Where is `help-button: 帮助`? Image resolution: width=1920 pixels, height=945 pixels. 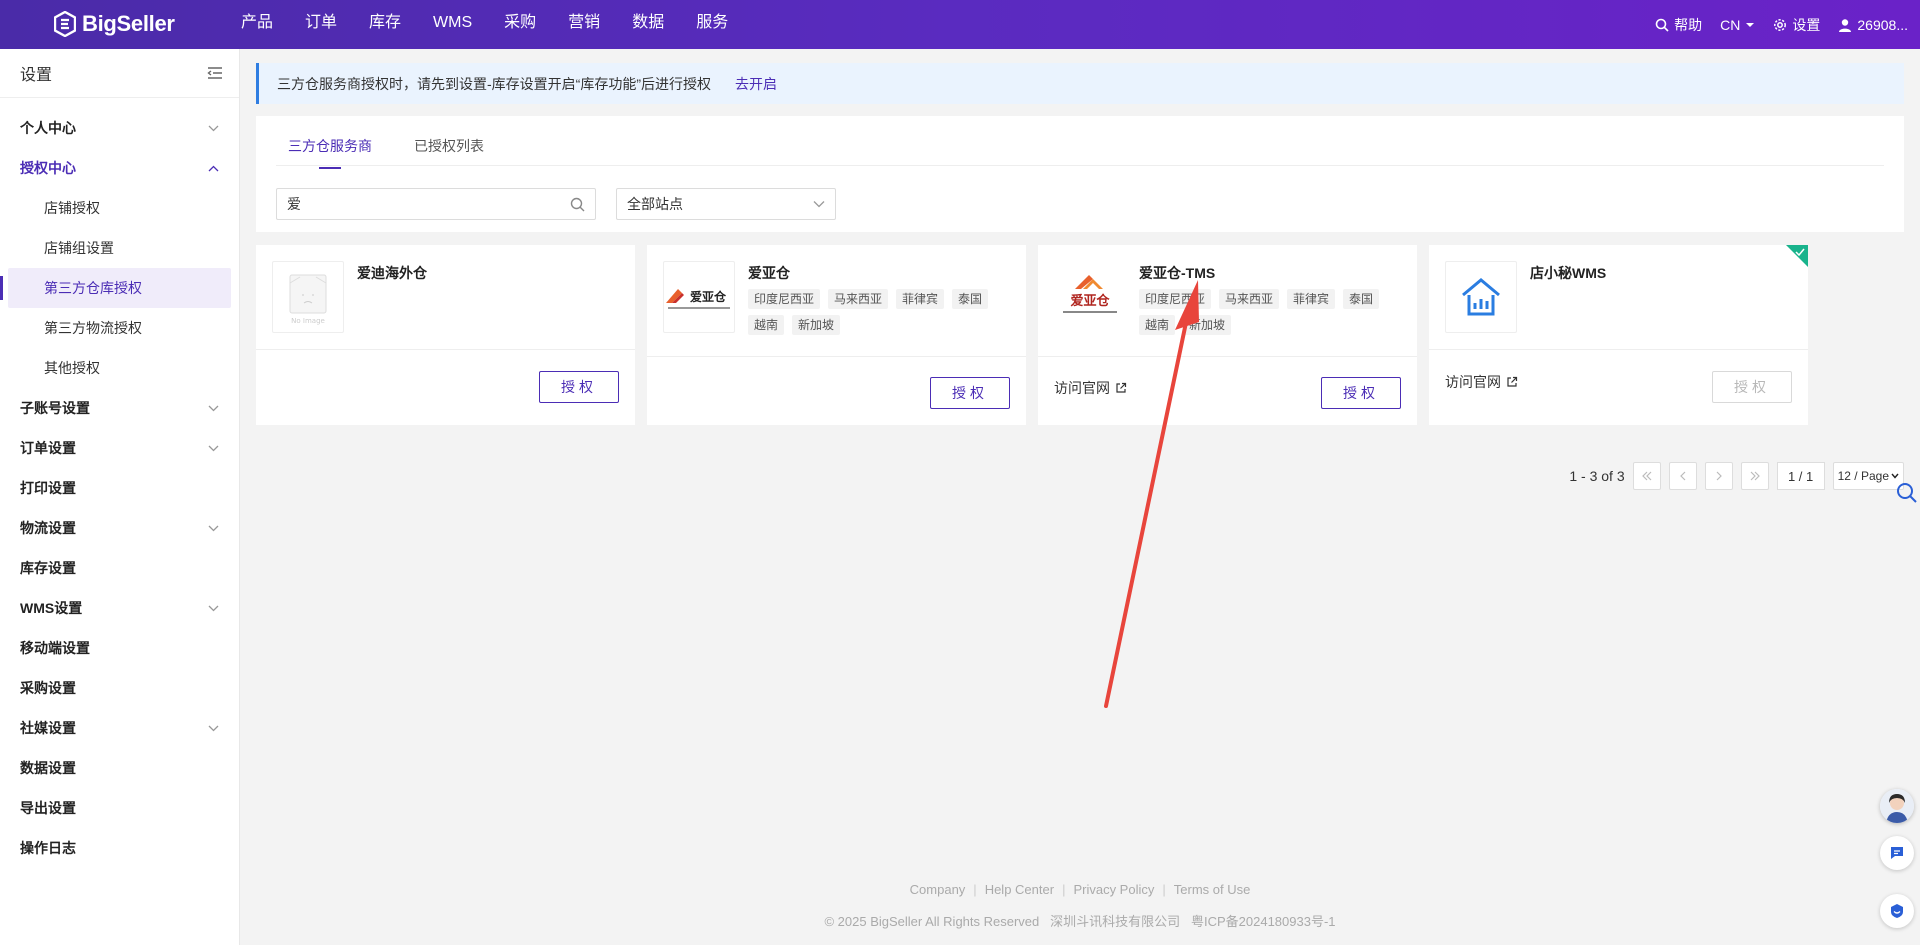 help-button: 帮助 is located at coordinates (1678, 25).